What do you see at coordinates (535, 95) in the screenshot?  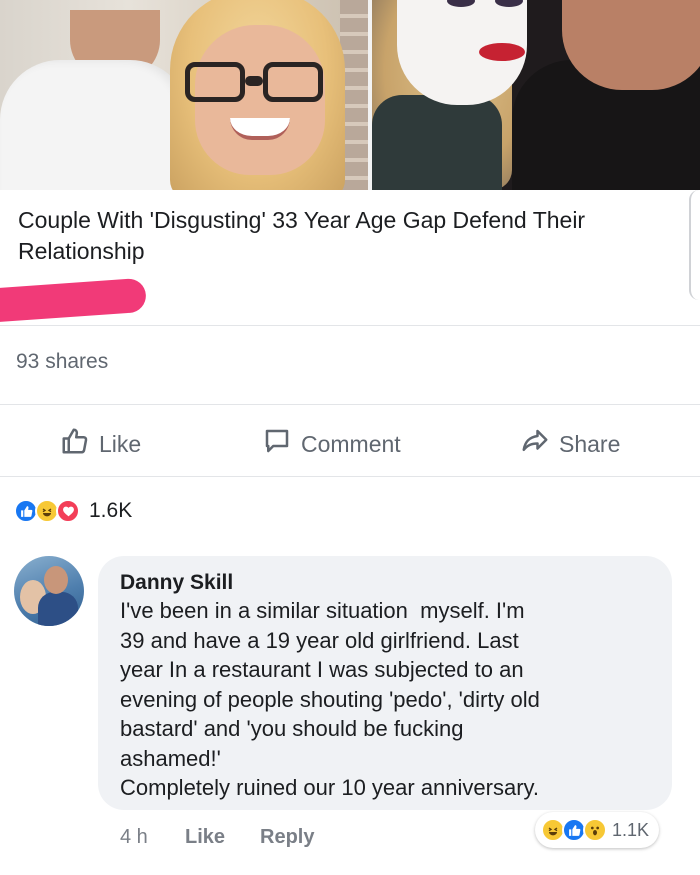 I see `photo-couple-clown` at bounding box center [535, 95].